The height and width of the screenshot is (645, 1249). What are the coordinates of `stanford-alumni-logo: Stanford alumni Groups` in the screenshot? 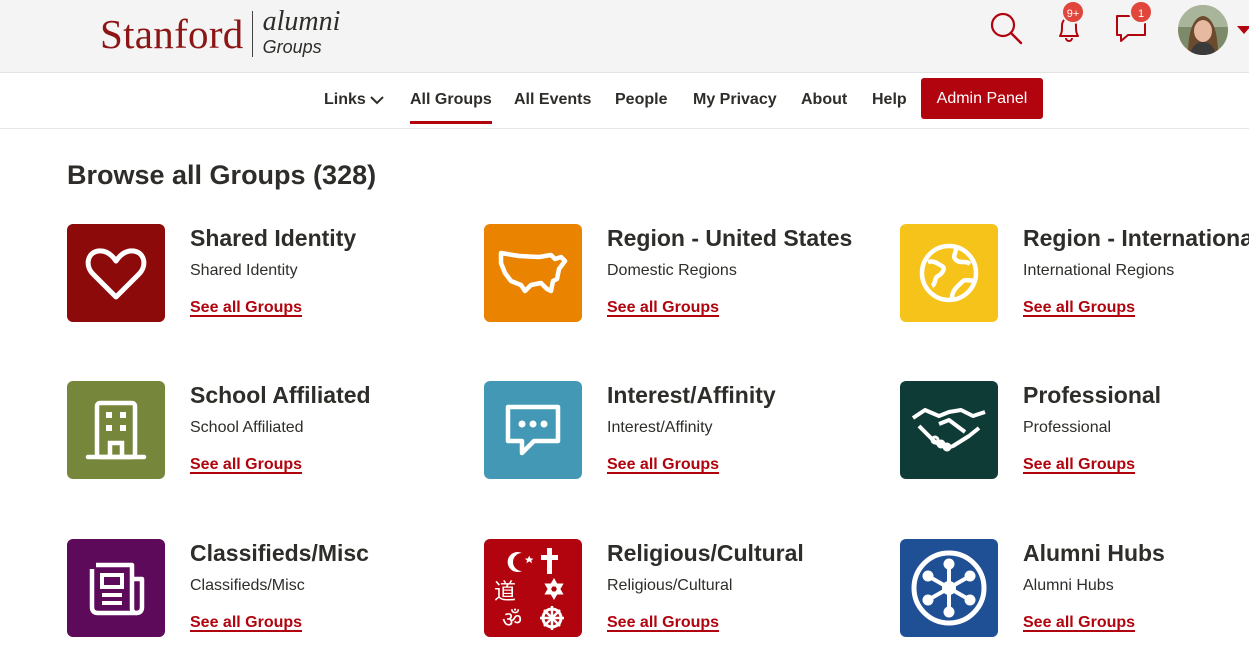 It's located at (220, 34).